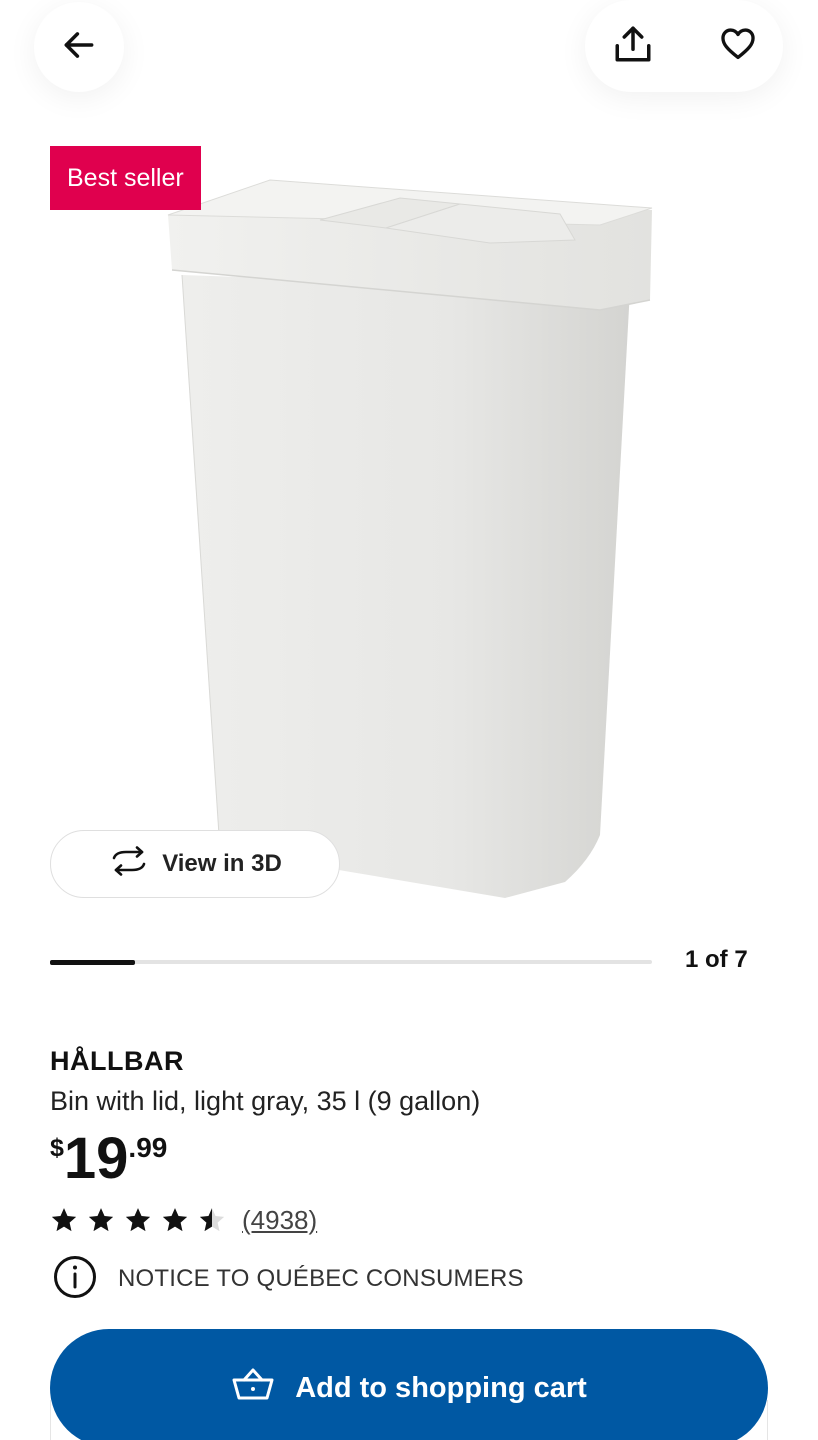 The width and height of the screenshot is (818, 1440). What do you see at coordinates (93, 962) in the screenshot?
I see `carousel-progress-fill` at bounding box center [93, 962].